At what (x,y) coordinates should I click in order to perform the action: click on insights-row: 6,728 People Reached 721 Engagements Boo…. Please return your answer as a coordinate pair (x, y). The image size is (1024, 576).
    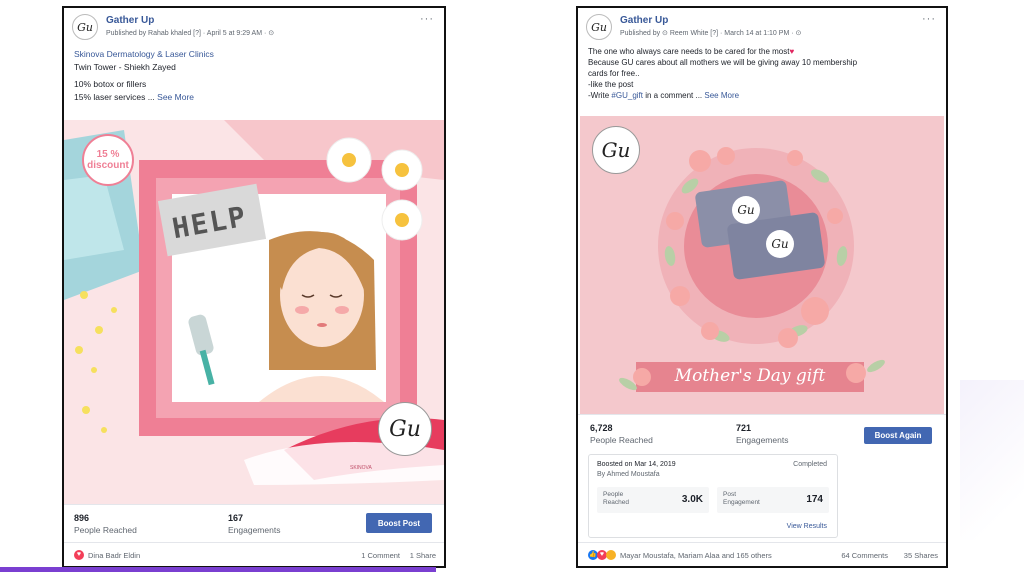
    Looking at the image, I should click on (762, 433).